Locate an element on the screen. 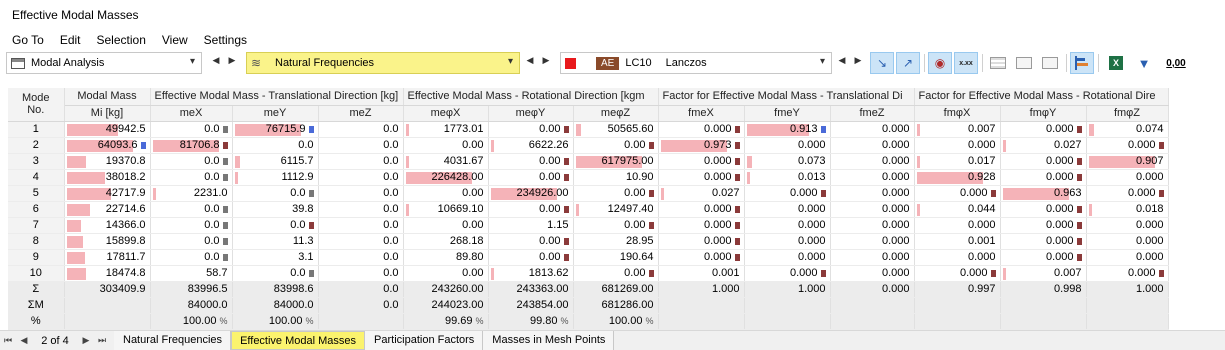  menu-view: View is located at coordinates (175, 40).